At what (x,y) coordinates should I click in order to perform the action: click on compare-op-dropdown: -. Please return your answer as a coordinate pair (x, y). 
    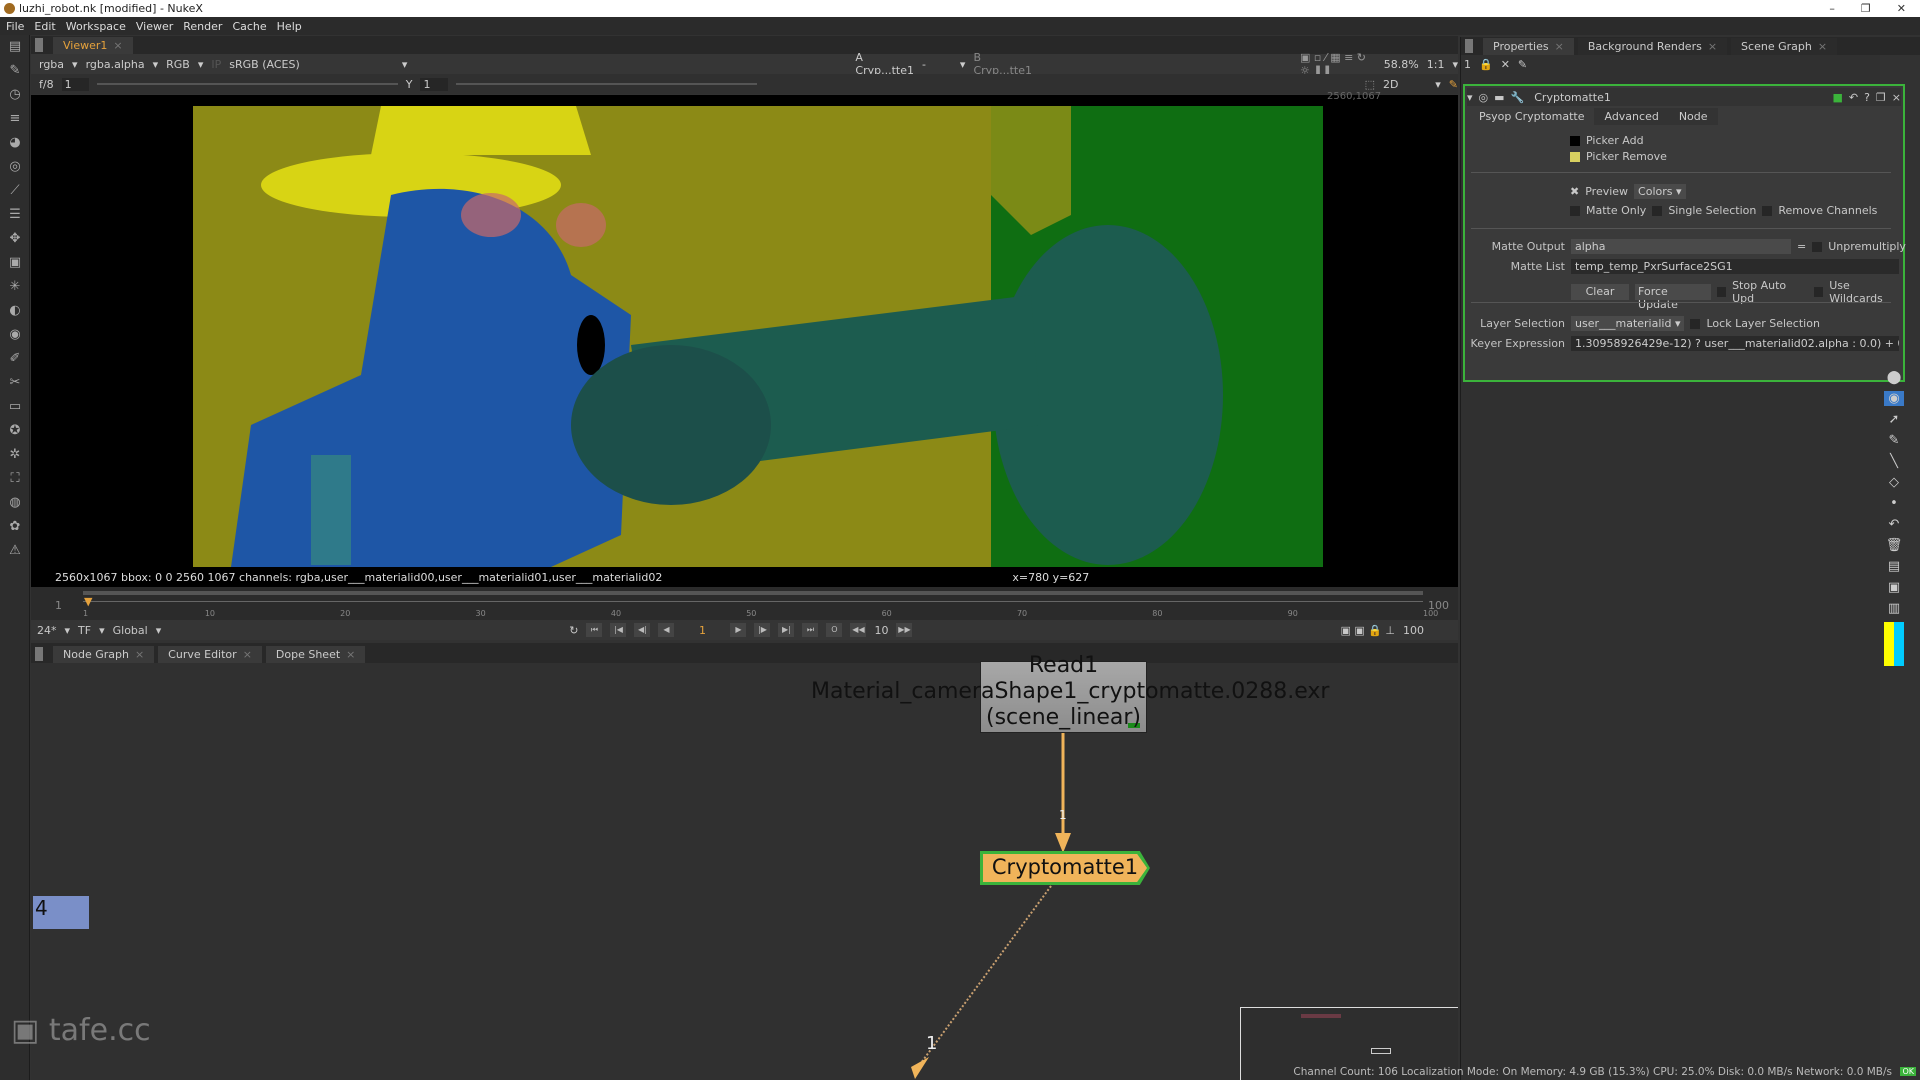
    Looking at the image, I should click on (937, 64).